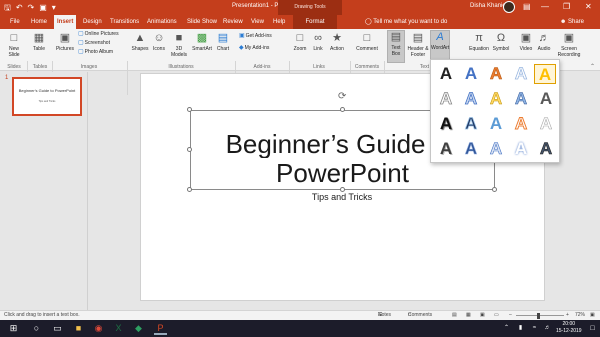 Image resolution: width=600 pixels, height=337 pixels. What do you see at coordinates (124, 22) in the screenshot?
I see `tab-transitions: Transitions` at bounding box center [124, 22].